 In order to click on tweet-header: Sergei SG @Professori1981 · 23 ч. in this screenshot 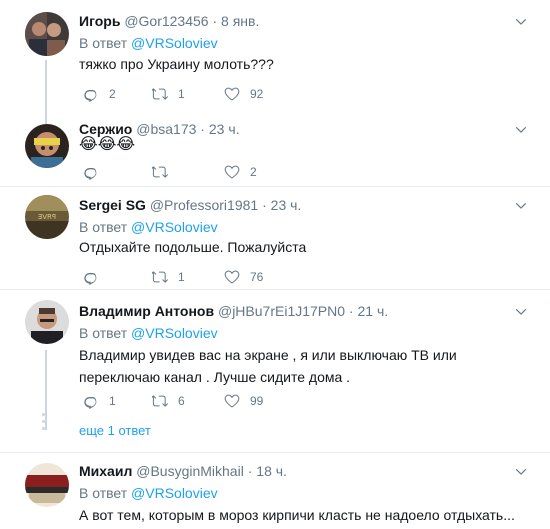, I will do `click(190, 205)`.